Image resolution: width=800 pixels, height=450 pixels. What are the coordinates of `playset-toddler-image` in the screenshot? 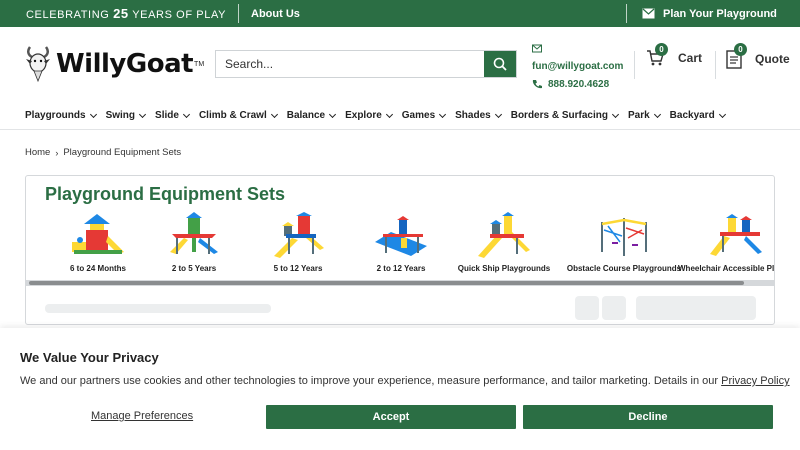 It's located at (98, 234).